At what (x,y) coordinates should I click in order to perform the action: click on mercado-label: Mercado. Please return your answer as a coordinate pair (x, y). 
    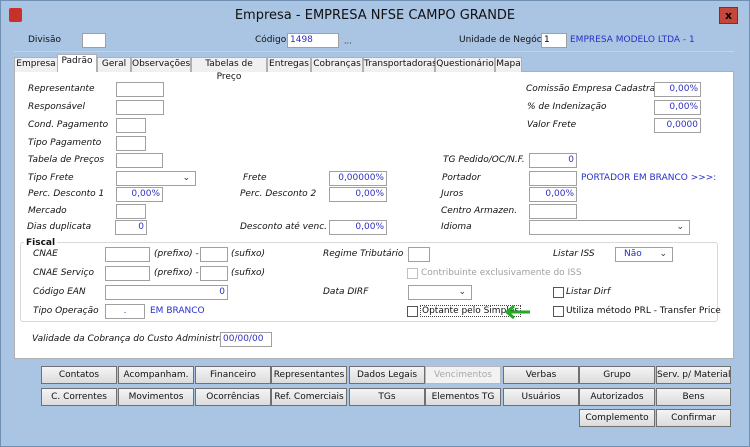
    Looking at the image, I should click on (47, 211).